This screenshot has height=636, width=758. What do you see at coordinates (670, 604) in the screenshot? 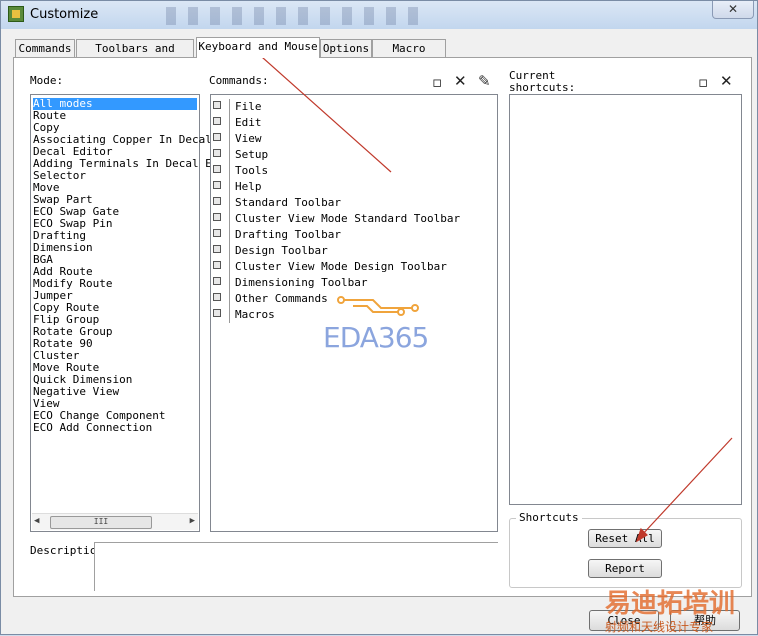
I see `training-watermark: 易迪拓培训` at bounding box center [670, 604].